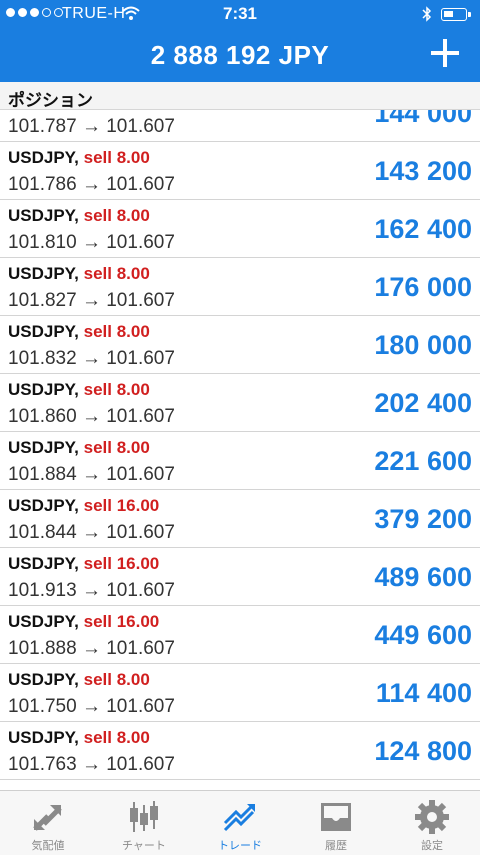  What do you see at coordinates (91, 532) in the screenshot?
I see `position-prices: 101.844 → 101.607` at bounding box center [91, 532].